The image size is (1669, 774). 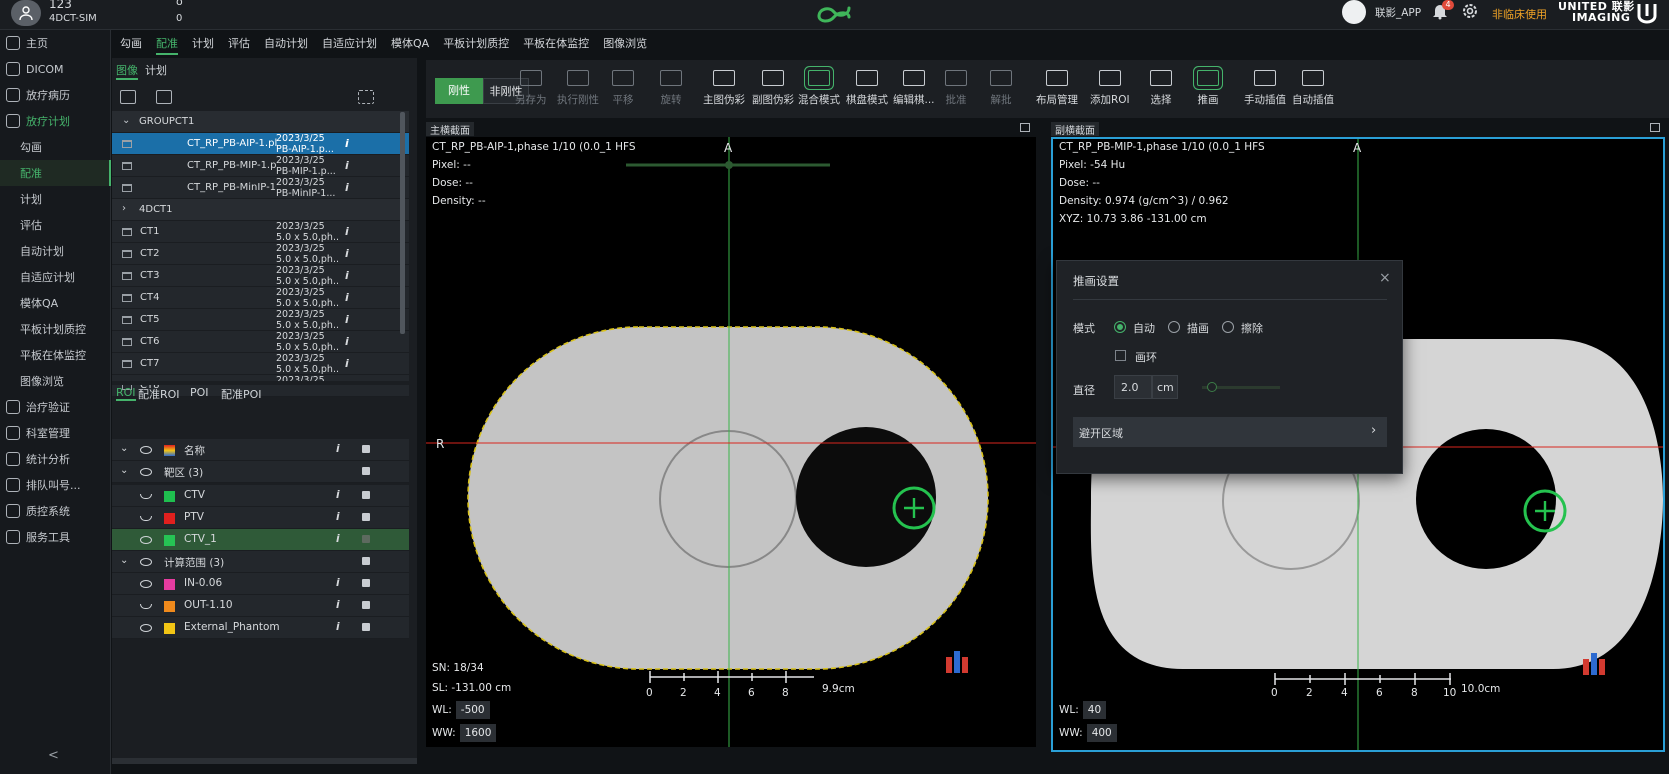 I want to click on ct-row: CT2 2023/3/25 5.0 x 5.0,ph... i, so click(x=260, y=254).